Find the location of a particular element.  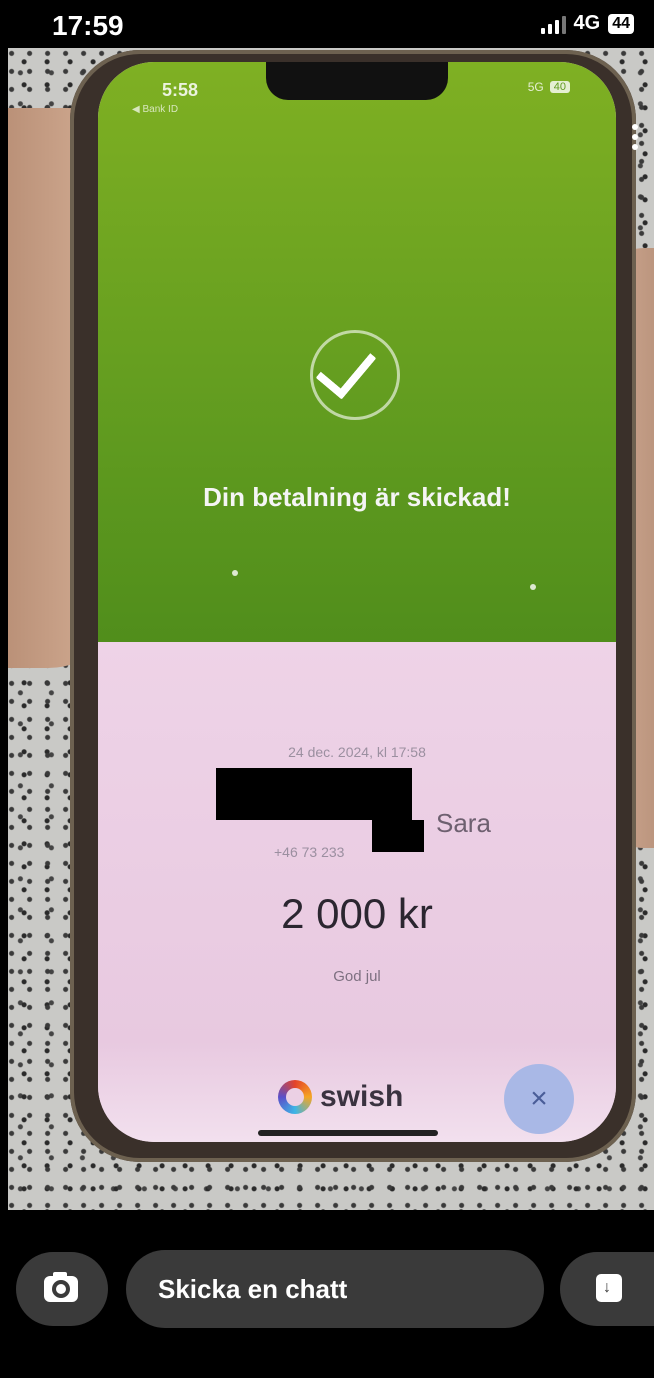

chat-placeholder: Skicka en chatt is located at coordinates (253, 1289).